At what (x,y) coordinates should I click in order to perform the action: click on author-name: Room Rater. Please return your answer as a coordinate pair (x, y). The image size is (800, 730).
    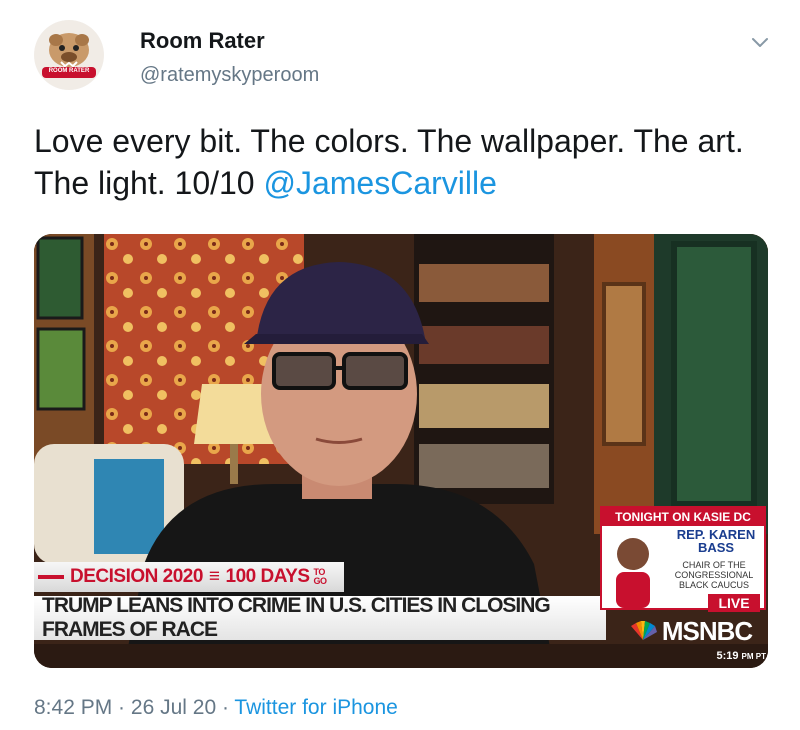
    Looking at the image, I should click on (202, 41).